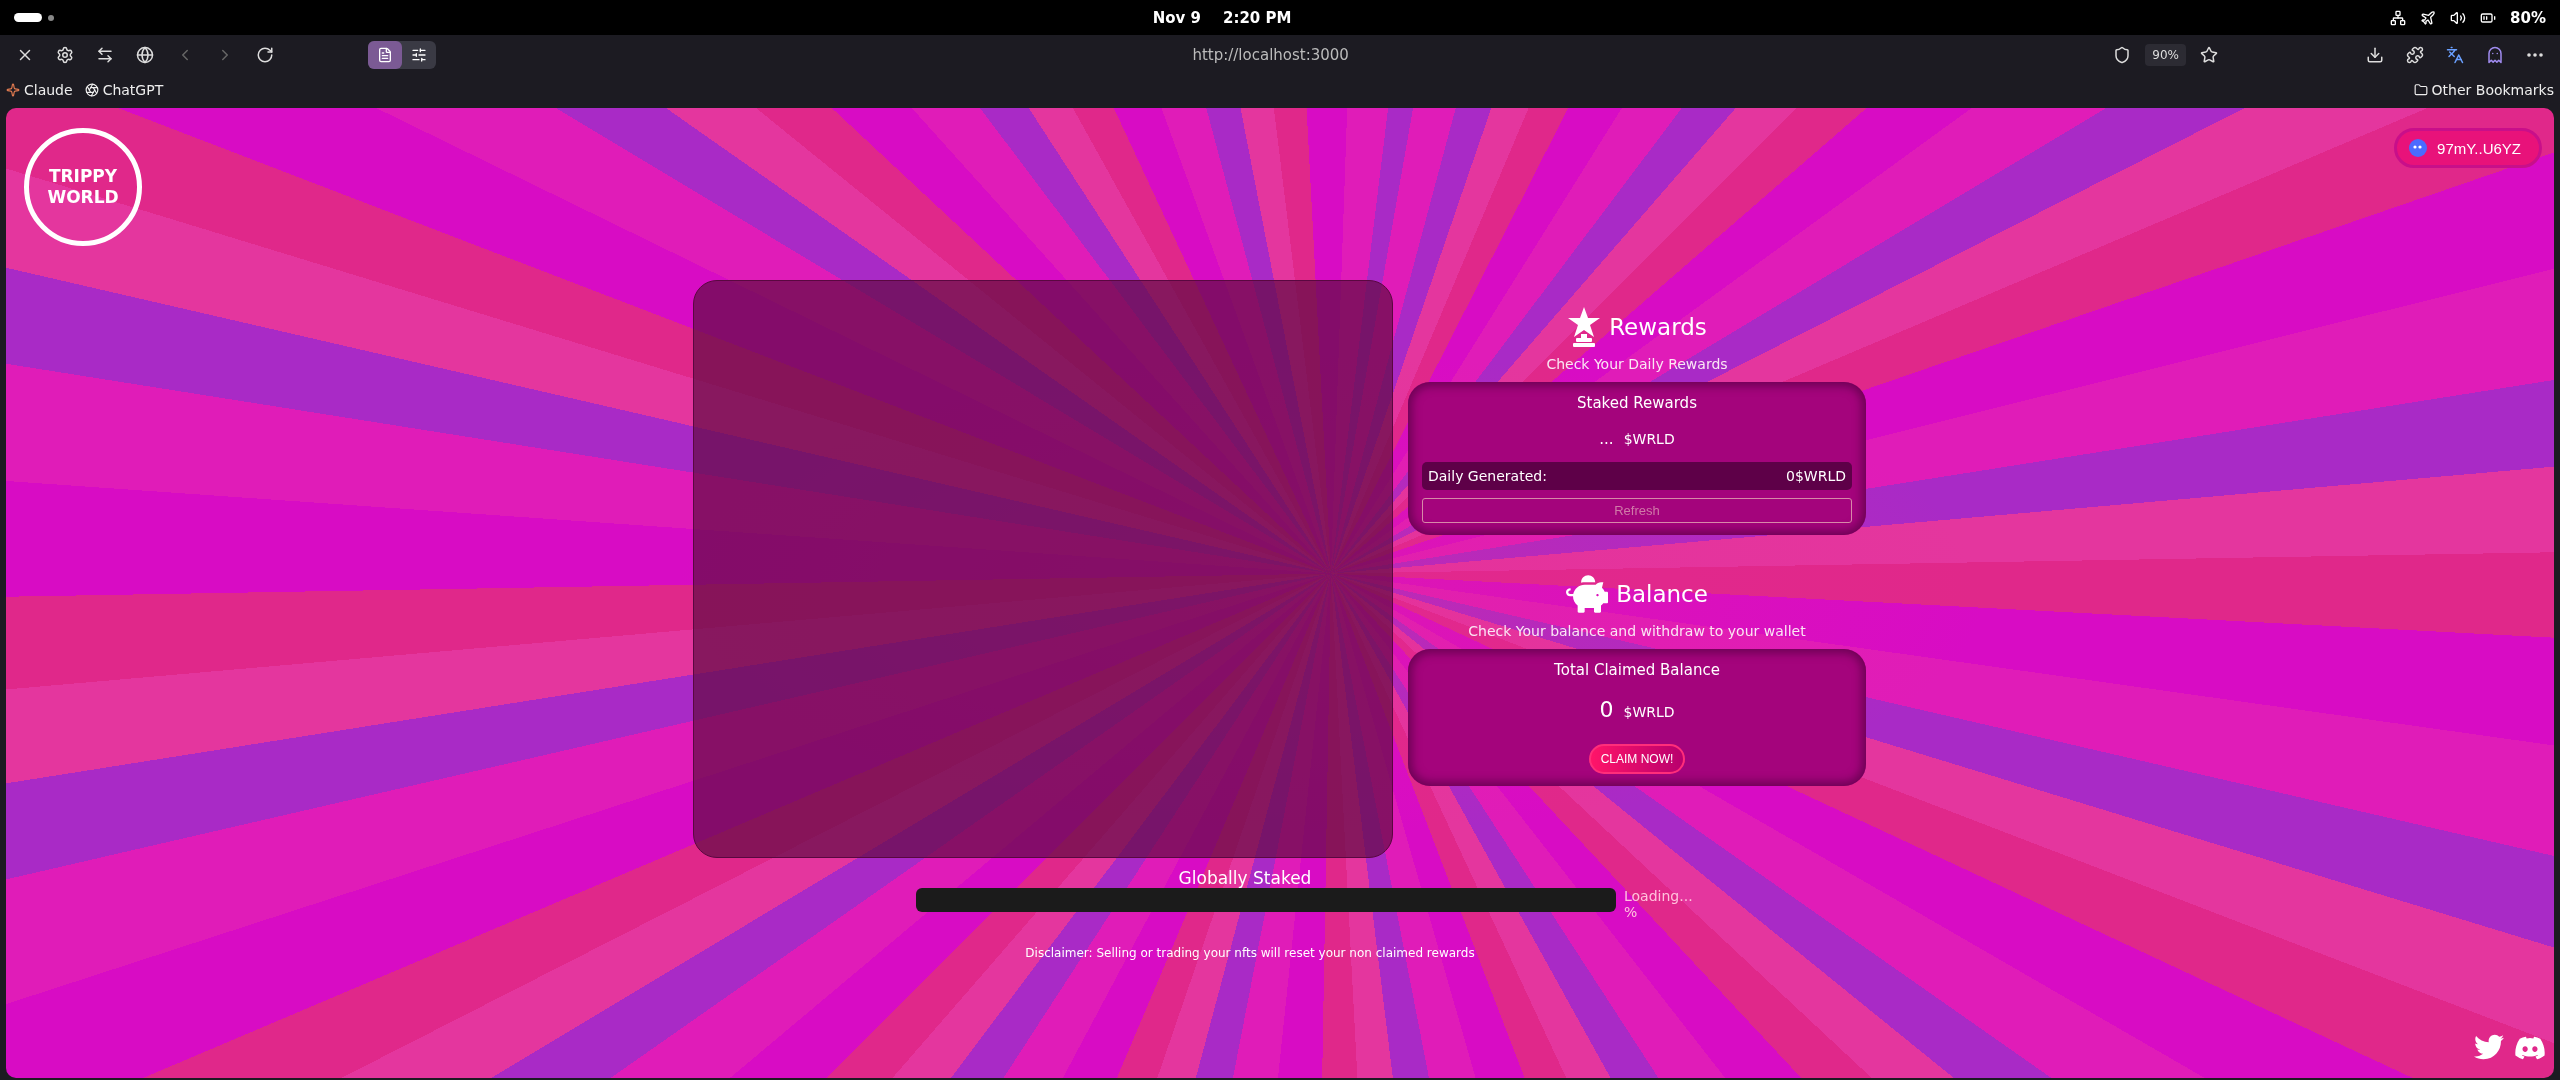  What do you see at coordinates (13, 90) in the screenshot?
I see `sparkle-icon` at bounding box center [13, 90].